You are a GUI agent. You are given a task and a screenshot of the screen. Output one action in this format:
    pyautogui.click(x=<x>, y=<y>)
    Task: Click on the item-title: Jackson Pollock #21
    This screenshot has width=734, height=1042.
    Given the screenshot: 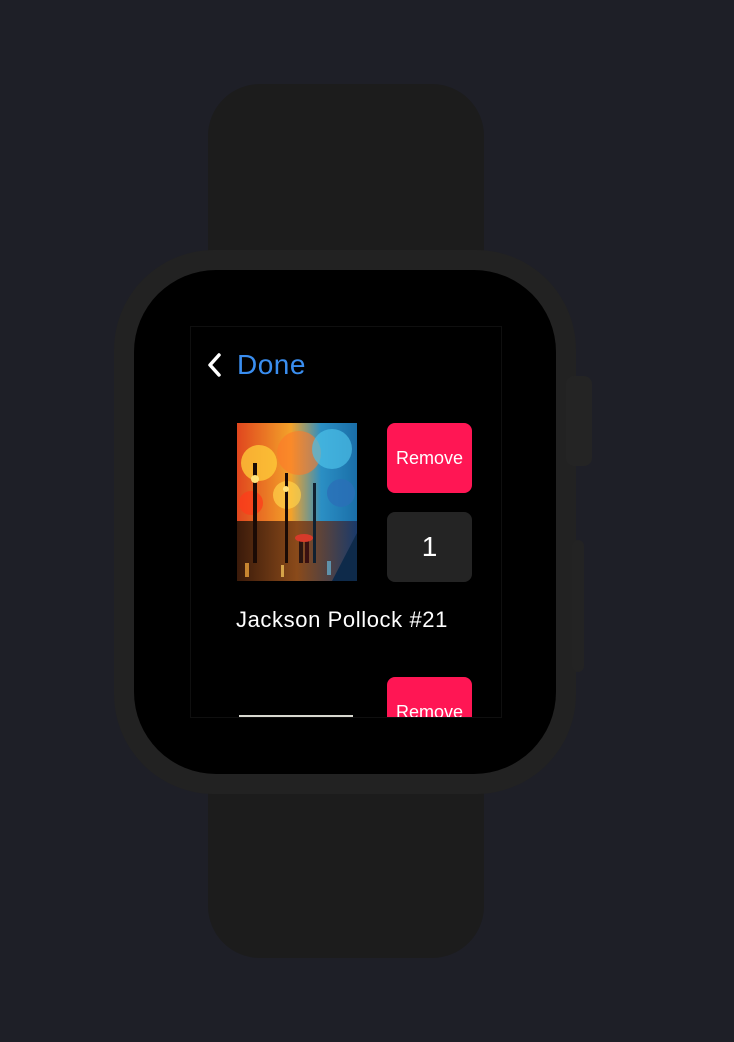 What is the action you would take?
    pyautogui.click(x=342, y=619)
    